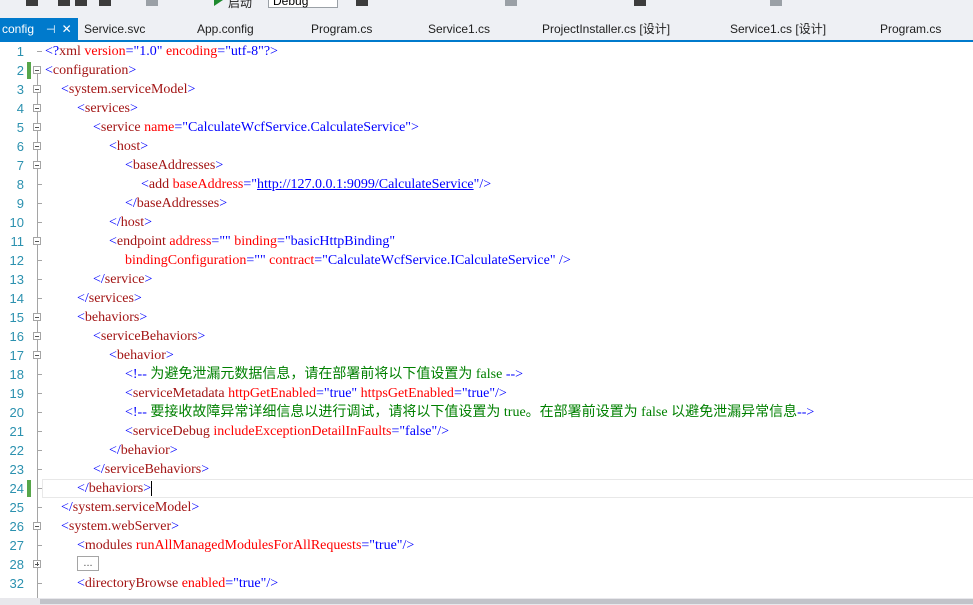  What do you see at coordinates (128, 89) in the screenshot?
I see `code-token: system.serviceModel` at bounding box center [128, 89].